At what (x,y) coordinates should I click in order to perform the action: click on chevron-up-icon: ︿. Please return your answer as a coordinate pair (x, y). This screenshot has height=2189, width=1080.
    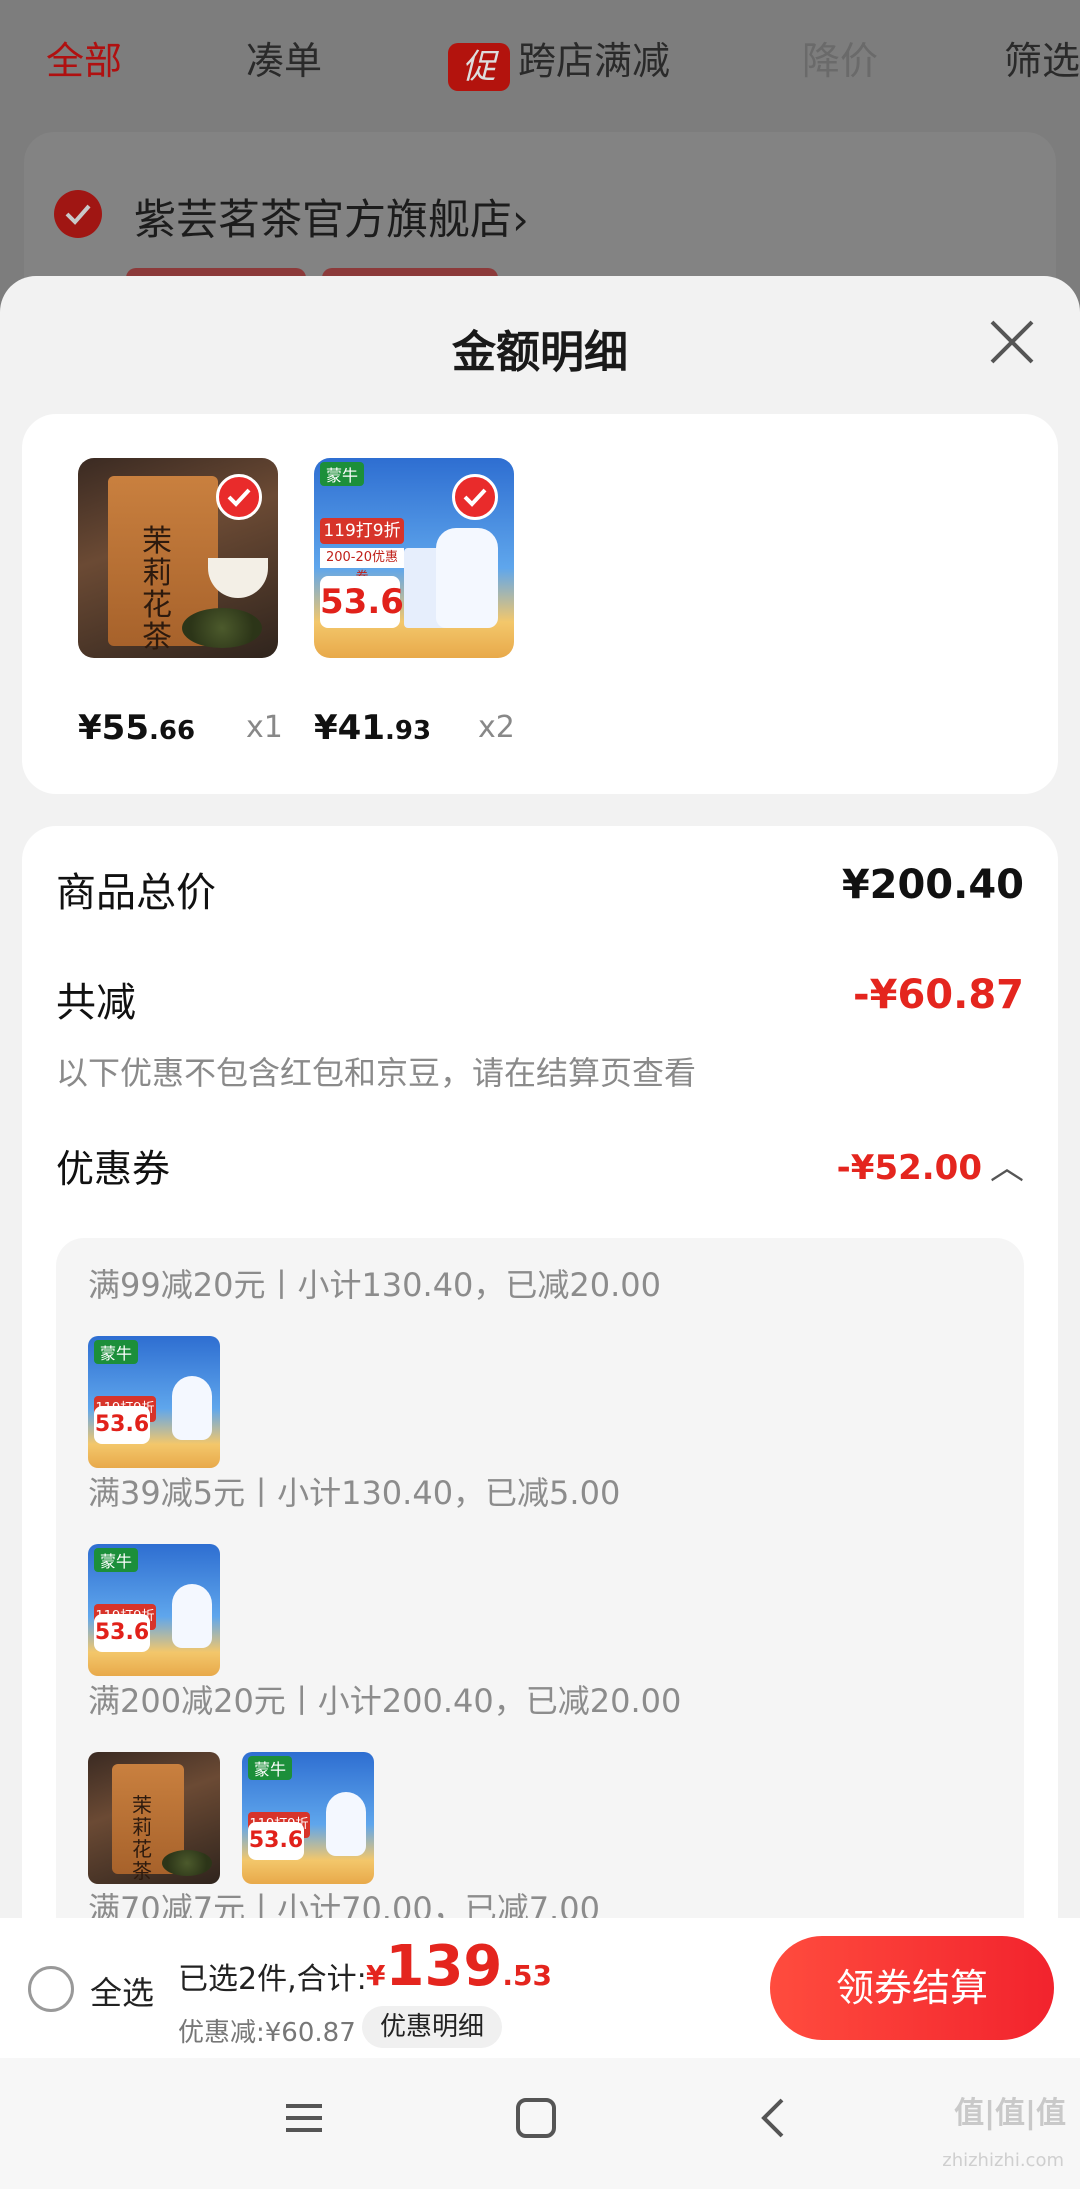
    Looking at the image, I should click on (1007, 1168).